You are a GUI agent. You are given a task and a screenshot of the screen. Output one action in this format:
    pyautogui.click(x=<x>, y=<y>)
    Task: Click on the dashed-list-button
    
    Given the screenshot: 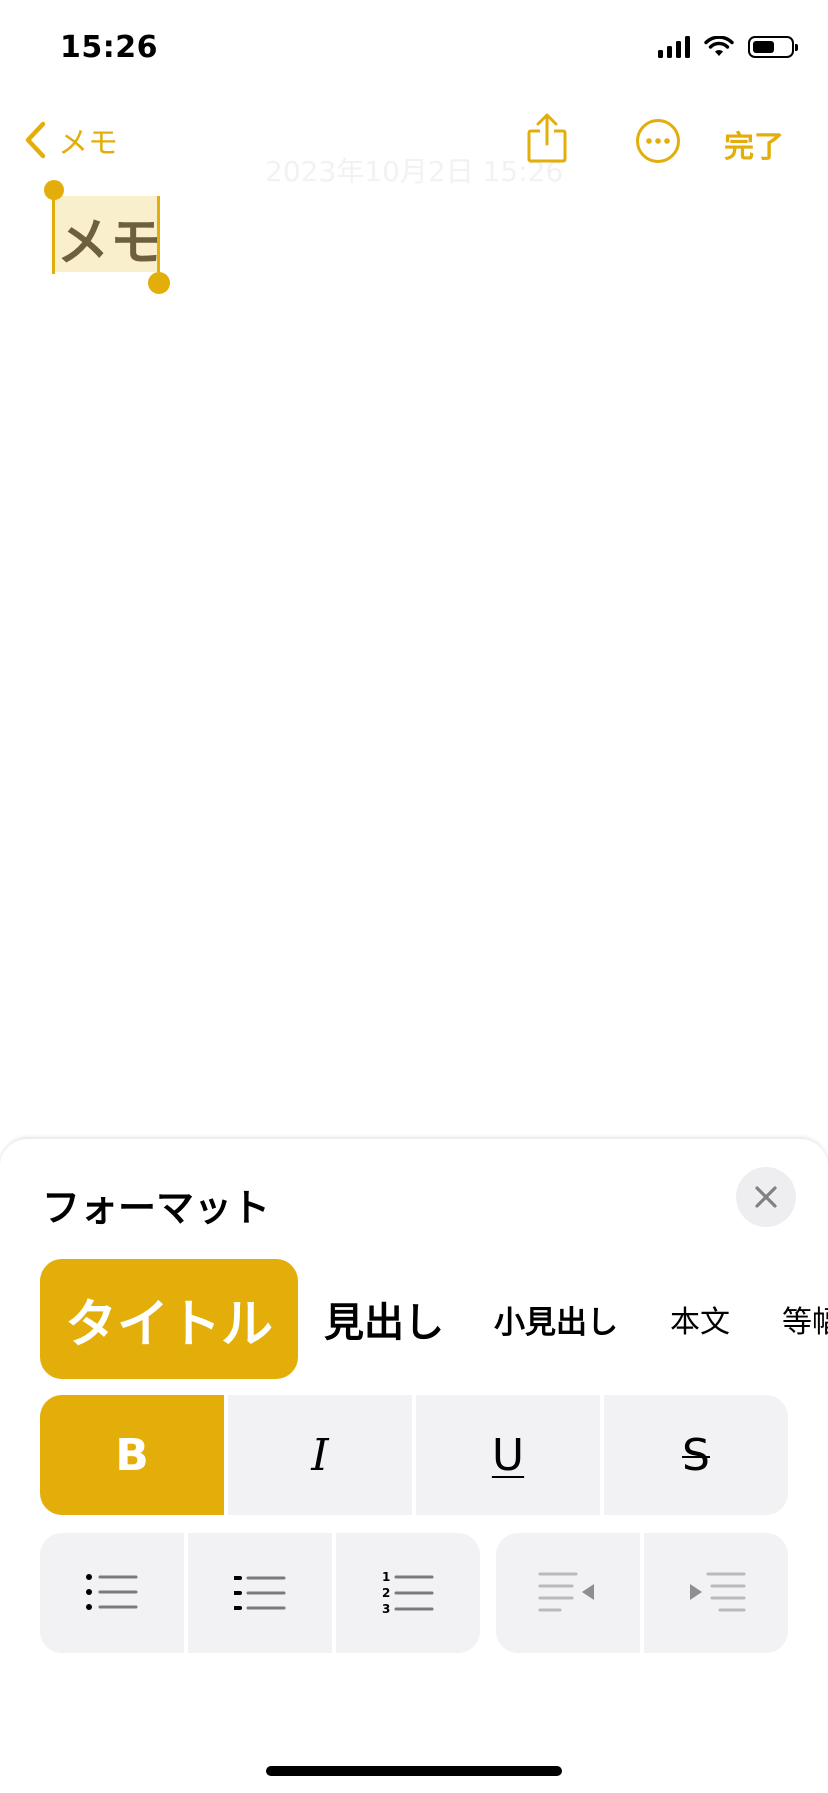 What is the action you would take?
    pyautogui.click(x=260, y=1593)
    